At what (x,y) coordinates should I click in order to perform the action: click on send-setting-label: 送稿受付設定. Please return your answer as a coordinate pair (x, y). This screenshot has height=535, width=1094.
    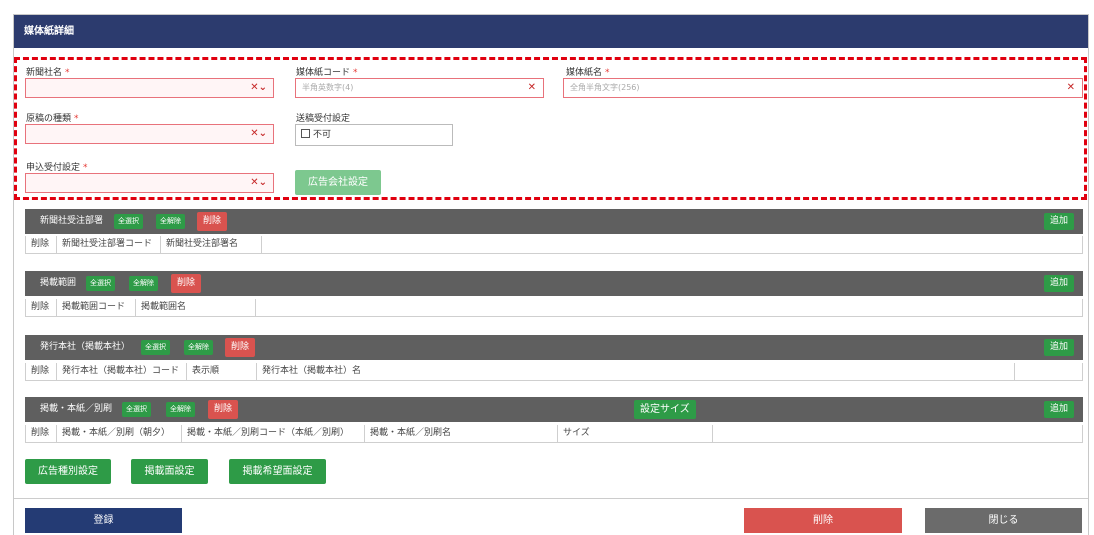
    Looking at the image, I should click on (323, 119).